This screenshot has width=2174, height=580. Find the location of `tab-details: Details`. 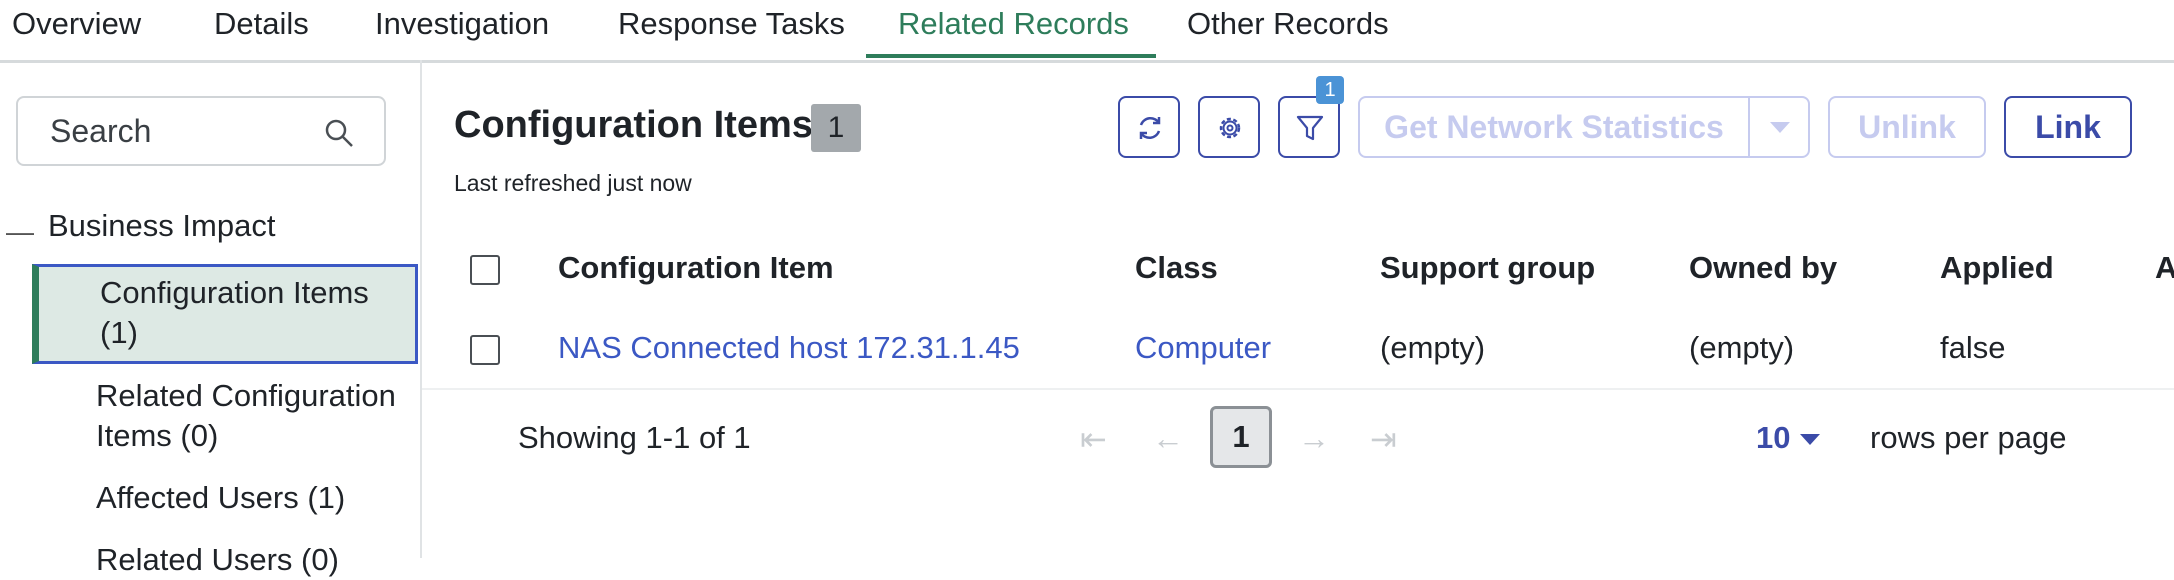

tab-details: Details is located at coordinates (261, 24).